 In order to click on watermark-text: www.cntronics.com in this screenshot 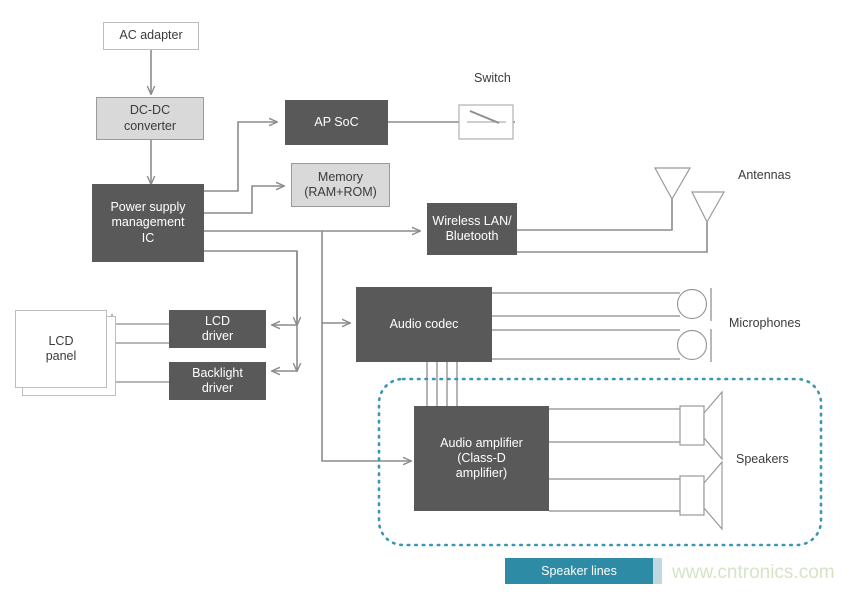, I will do `click(753, 572)`.